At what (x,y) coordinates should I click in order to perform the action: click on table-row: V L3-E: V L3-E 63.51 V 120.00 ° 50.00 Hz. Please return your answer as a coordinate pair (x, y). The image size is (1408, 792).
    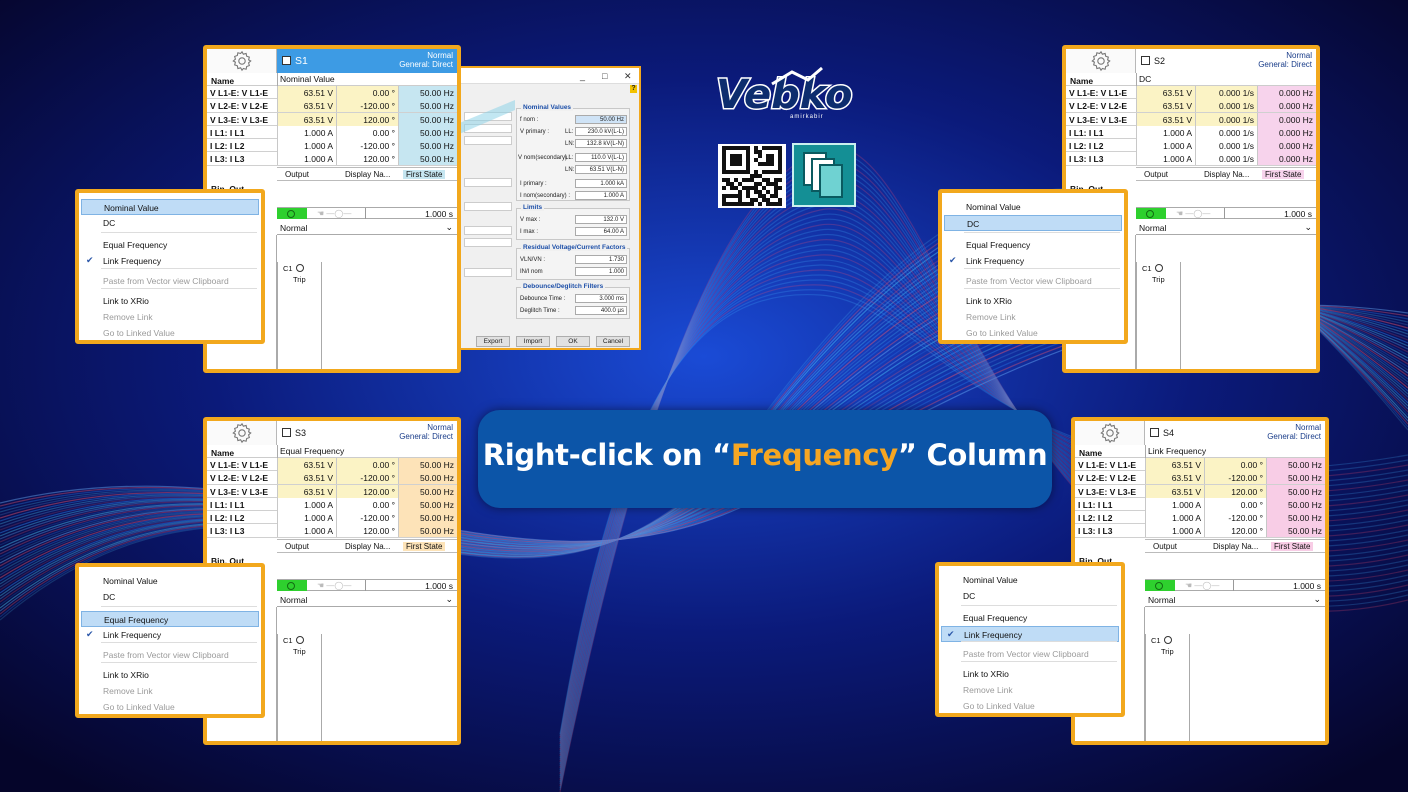
    Looking at the image, I should click on (332, 119).